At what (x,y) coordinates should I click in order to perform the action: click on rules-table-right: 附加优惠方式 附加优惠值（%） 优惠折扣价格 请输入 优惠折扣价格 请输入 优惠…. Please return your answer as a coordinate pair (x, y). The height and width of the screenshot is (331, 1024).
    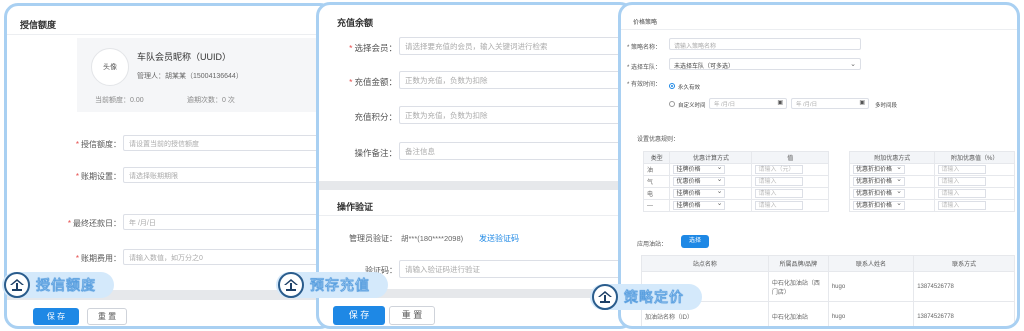
    Looking at the image, I should click on (931, 181).